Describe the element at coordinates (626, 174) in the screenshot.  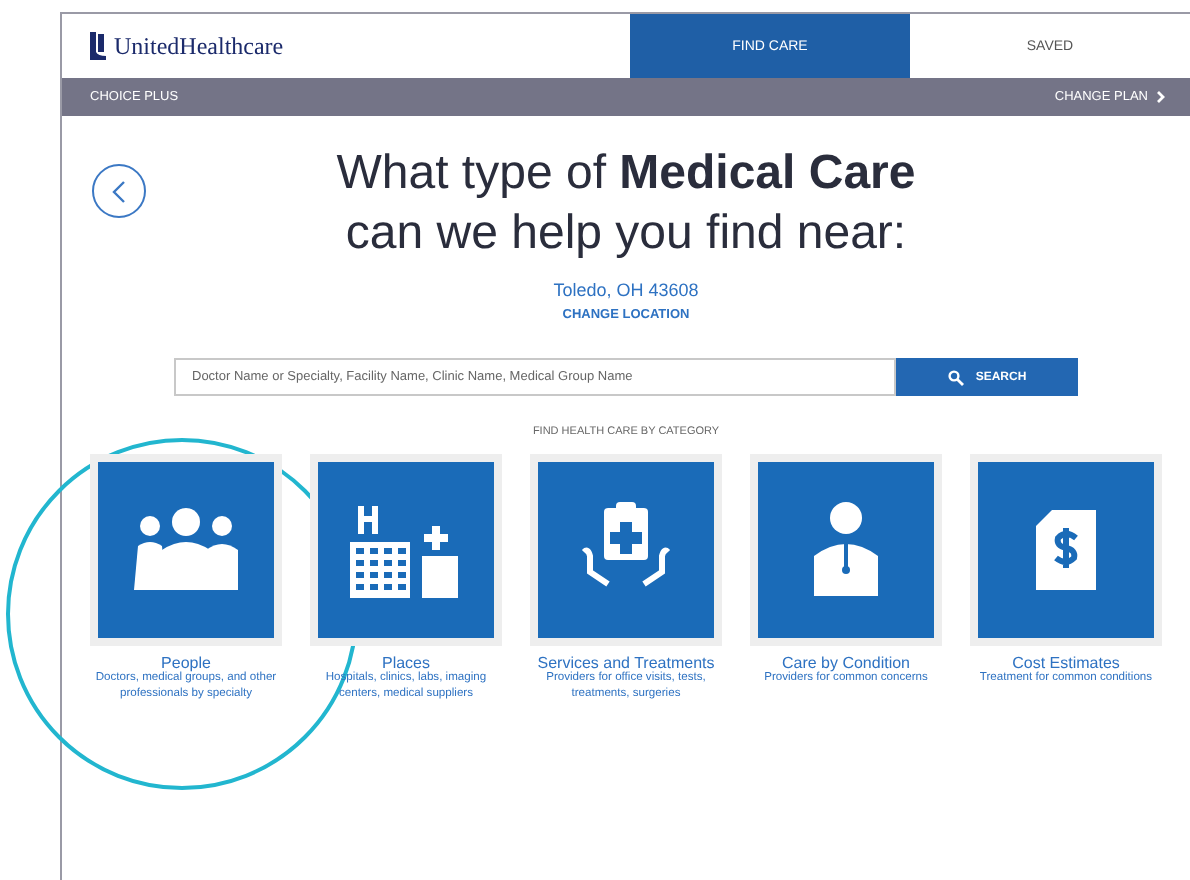
I see `heading-line: What type of Medical Care` at that location.